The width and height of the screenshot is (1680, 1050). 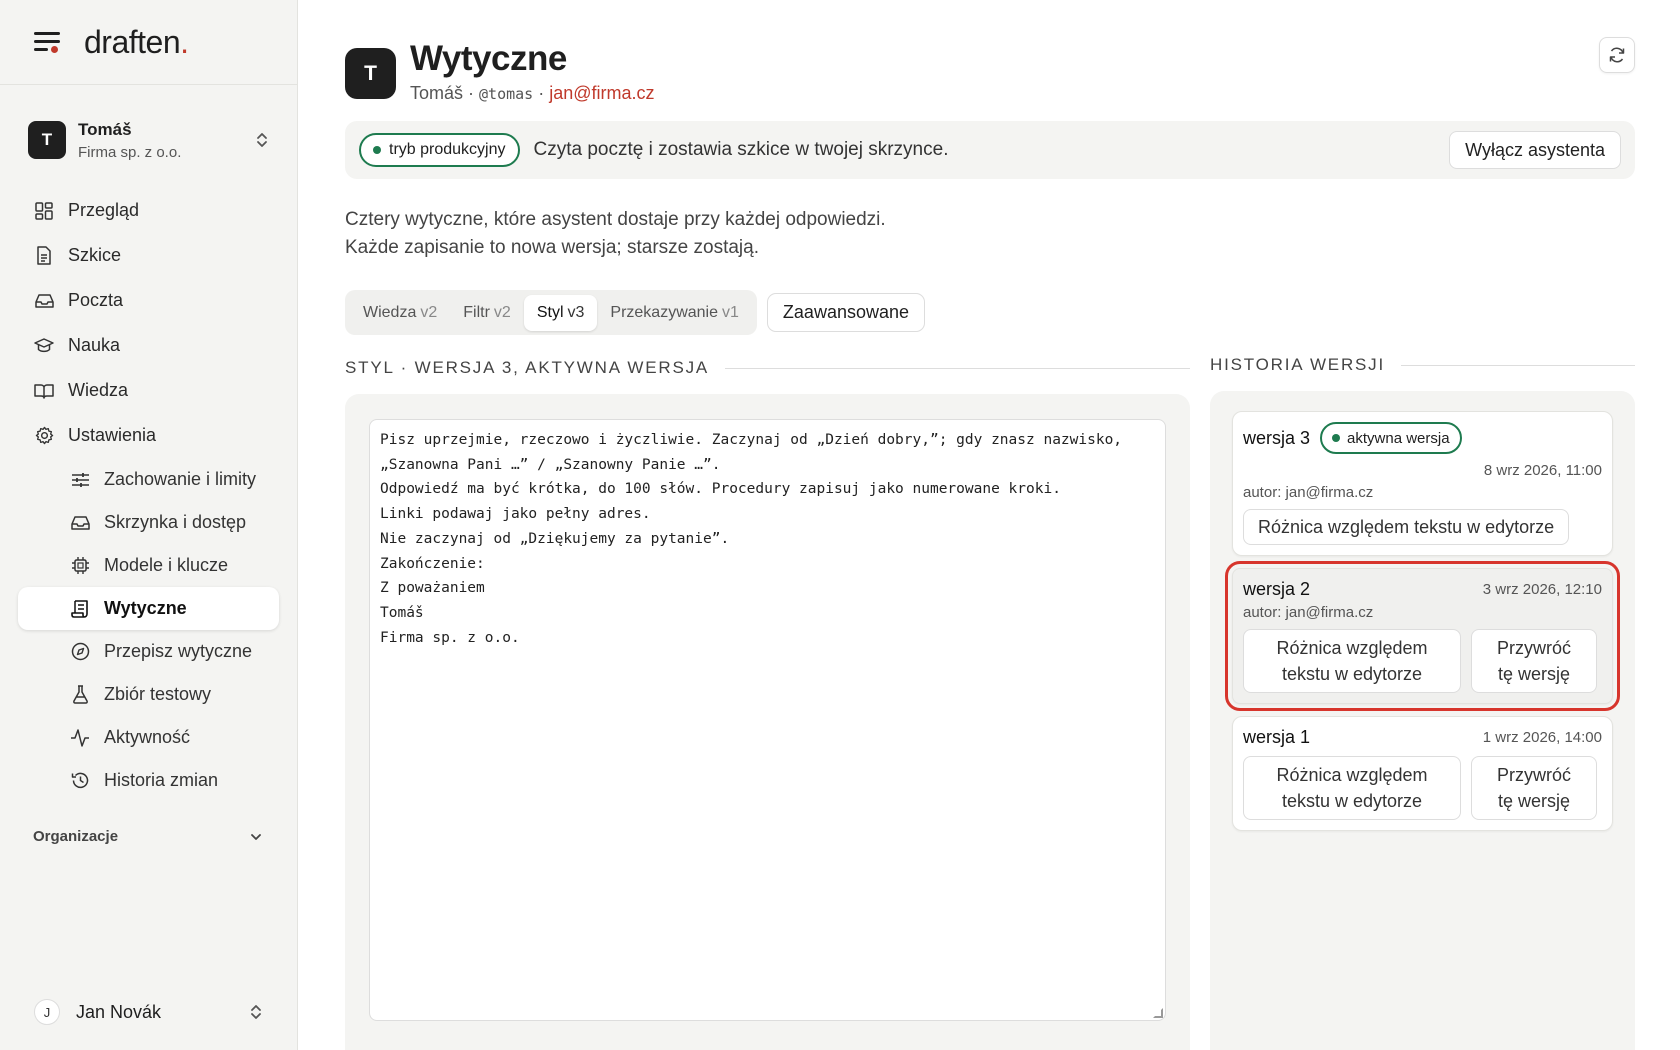 I want to click on refresh-button, so click(x=1617, y=55).